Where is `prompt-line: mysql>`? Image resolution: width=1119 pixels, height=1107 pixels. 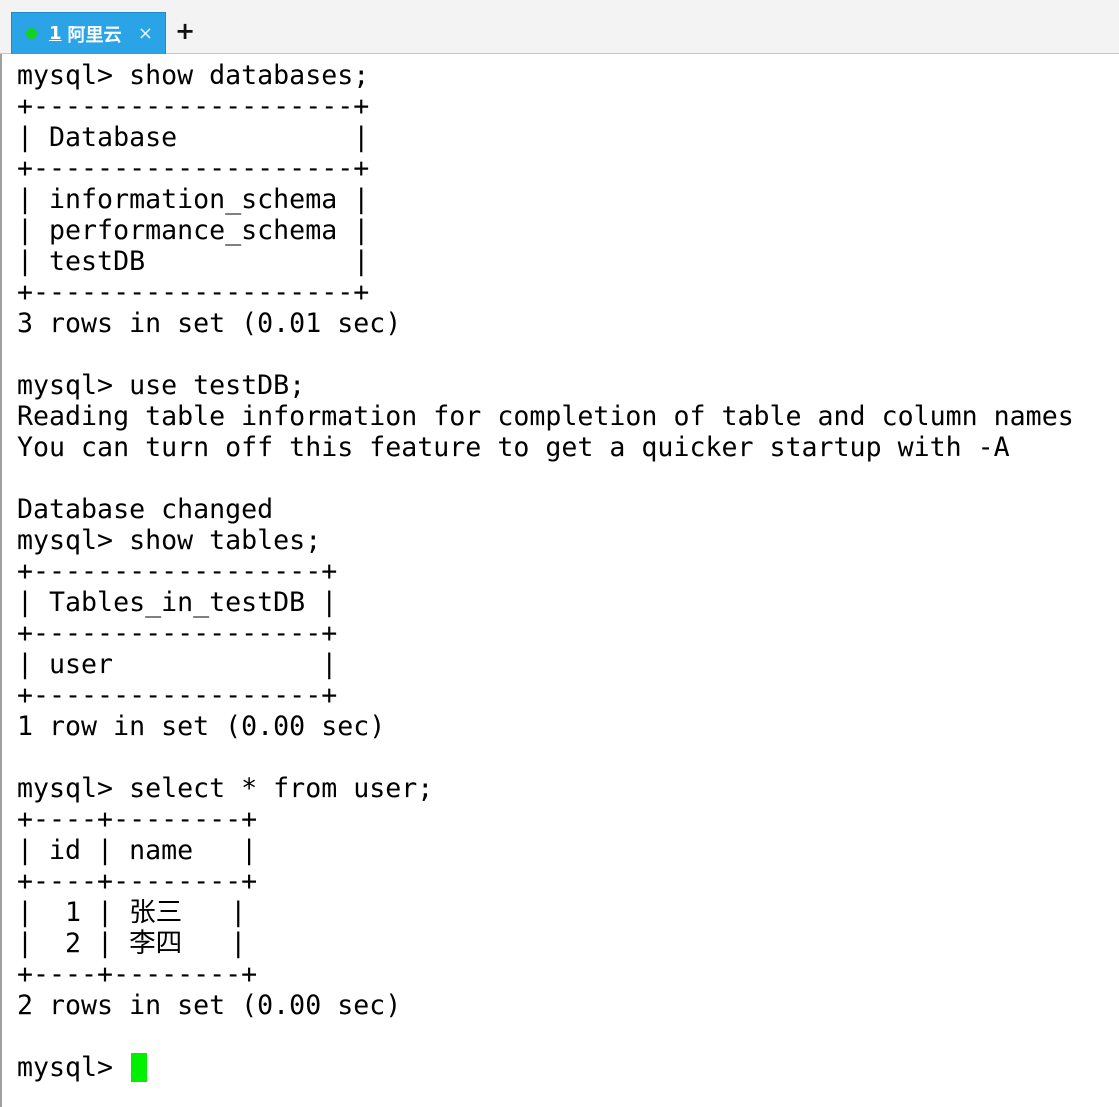 prompt-line: mysql> is located at coordinates (545, 1067).